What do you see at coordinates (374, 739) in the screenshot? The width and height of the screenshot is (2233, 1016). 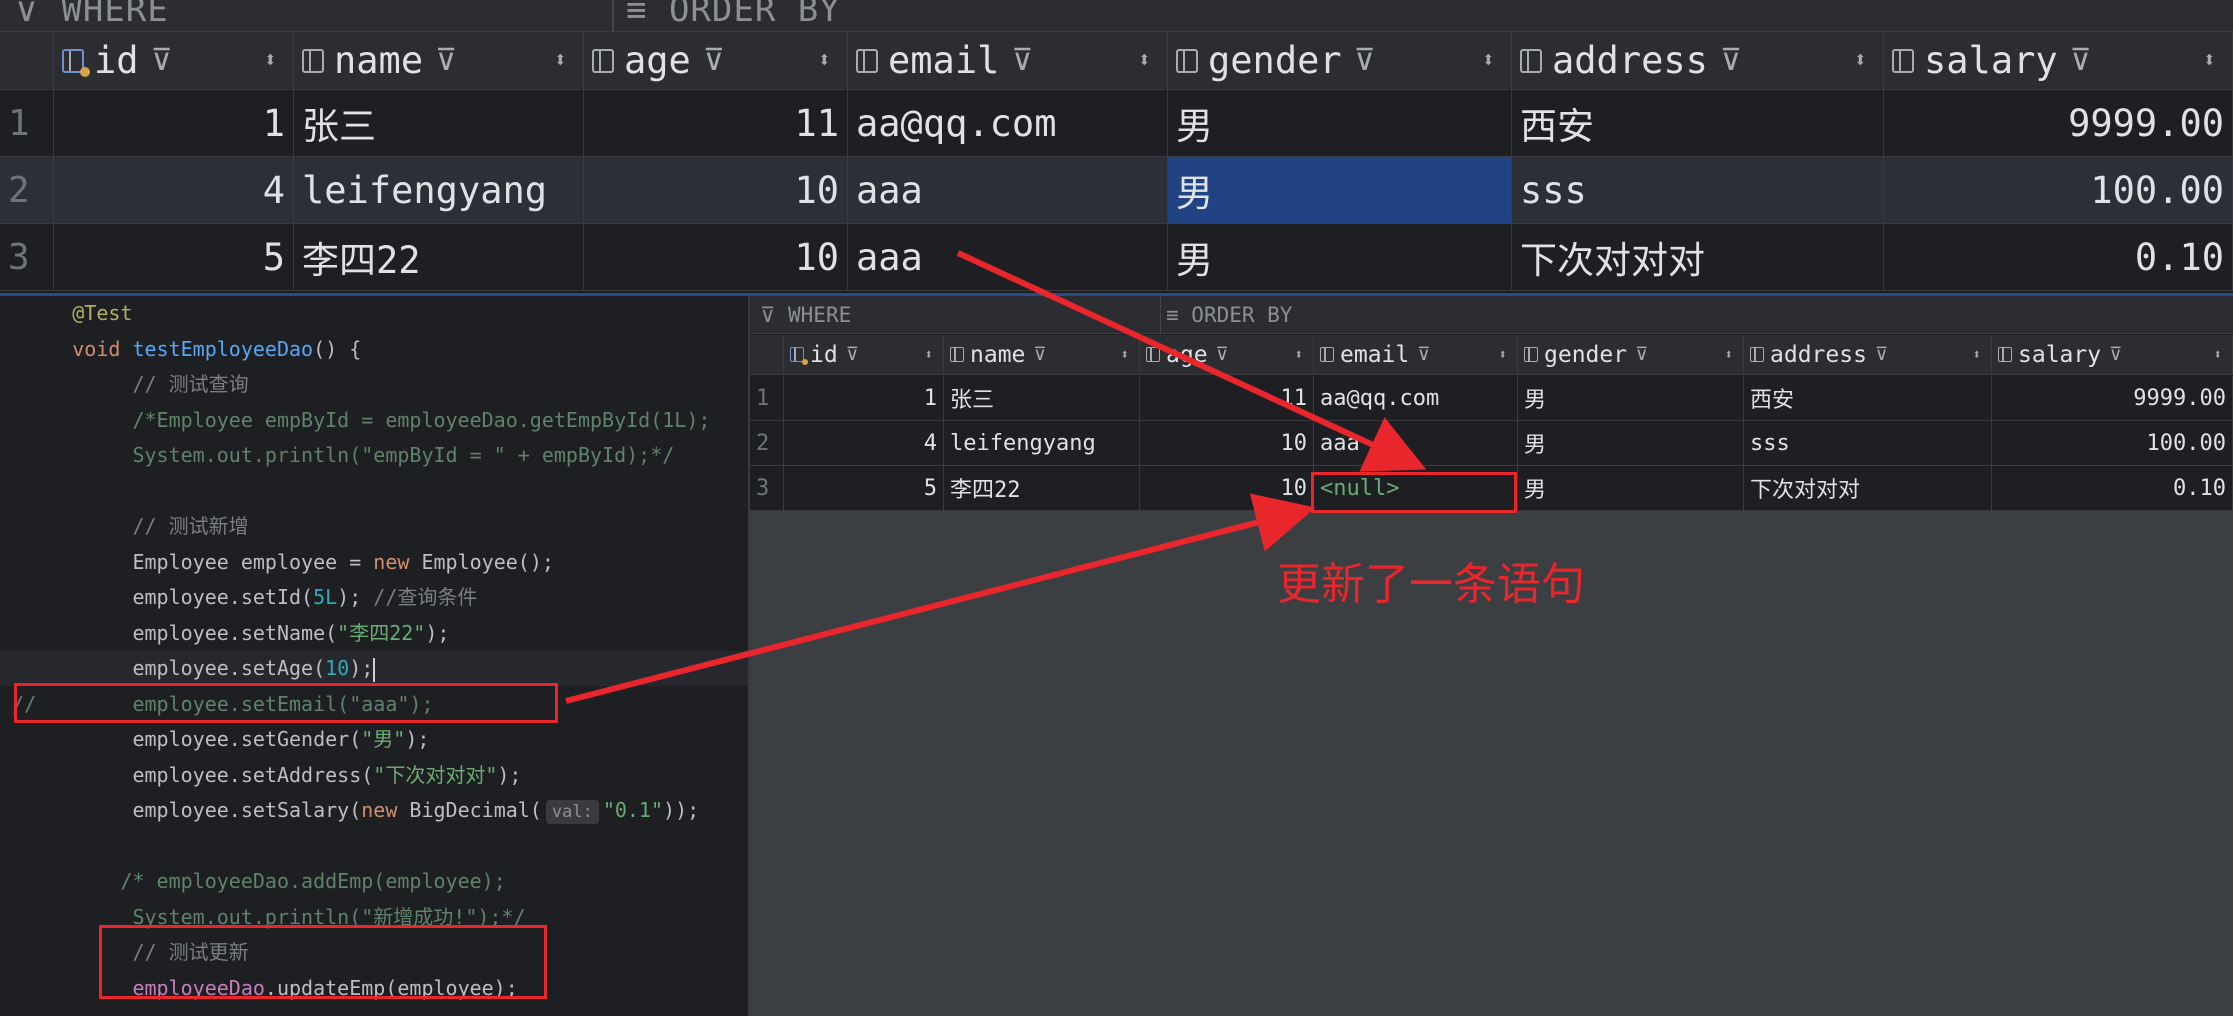 I see `code-line: employee.setGender("男");` at bounding box center [374, 739].